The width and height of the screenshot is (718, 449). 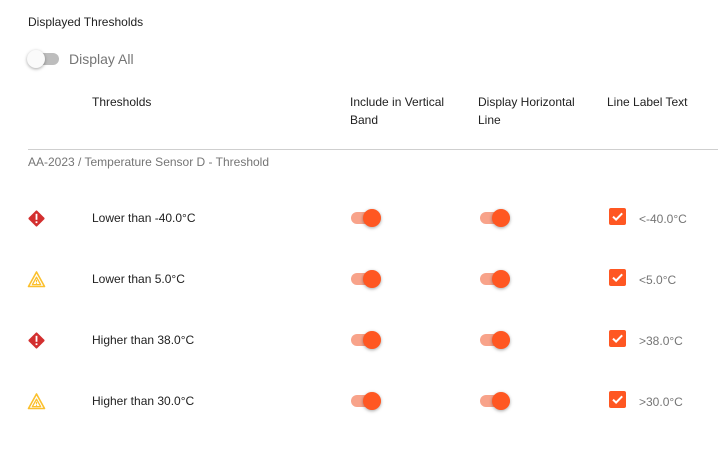 I want to click on threshold-row: Higher than 38.0°C >38.0°C, so click(x=359, y=340).